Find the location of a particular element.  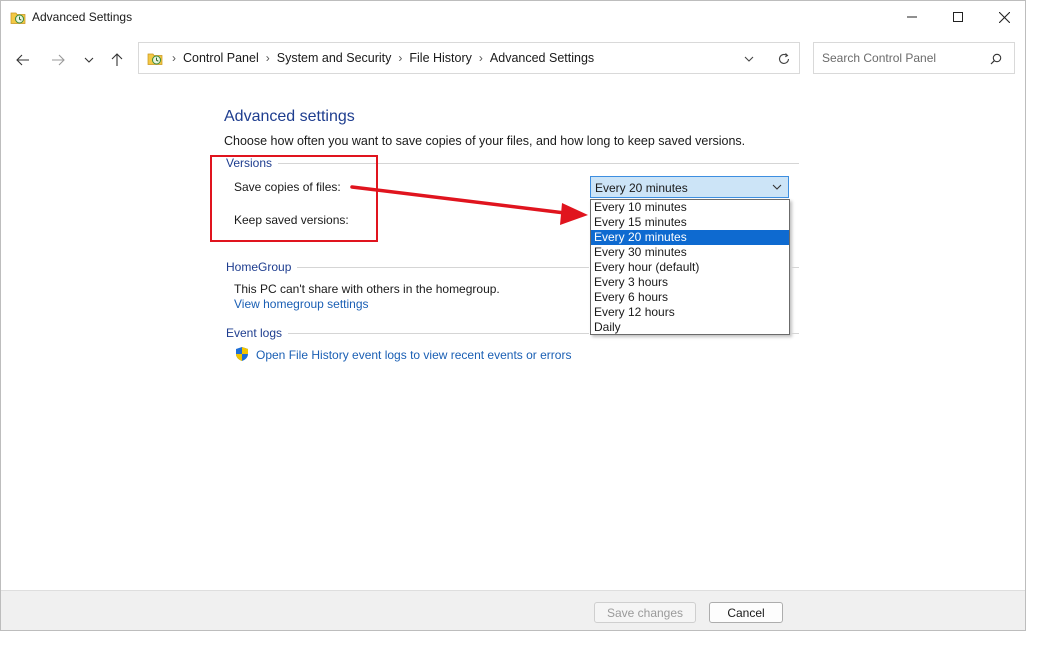

search-icon is located at coordinates (996, 59).